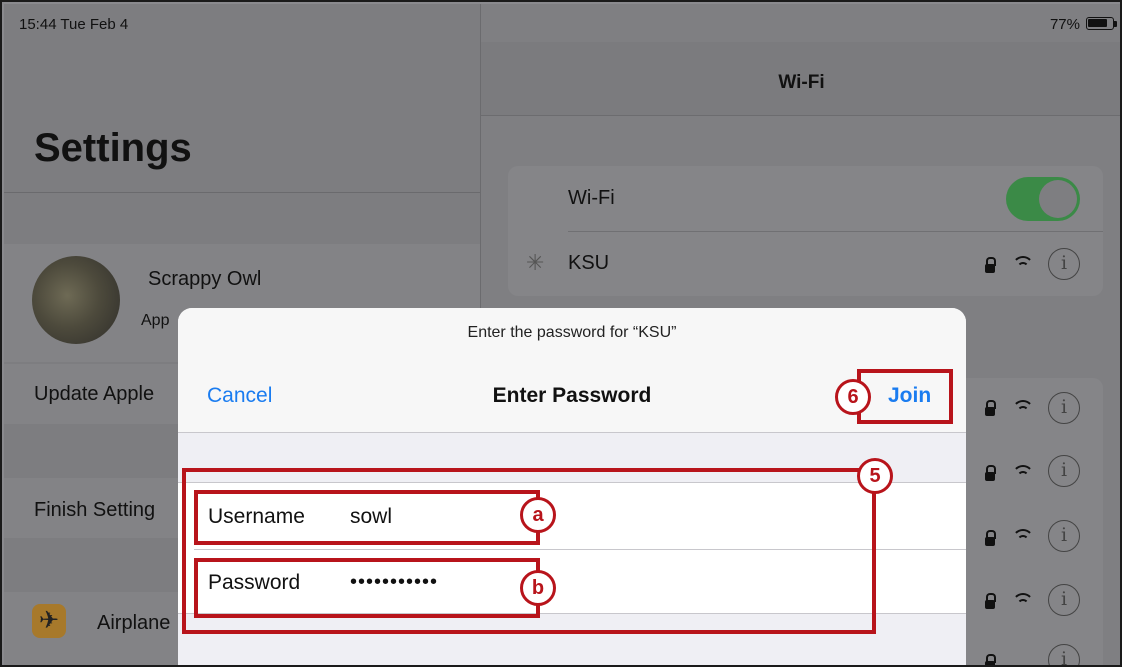  I want to click on join-button: Join, so click(909, 396).